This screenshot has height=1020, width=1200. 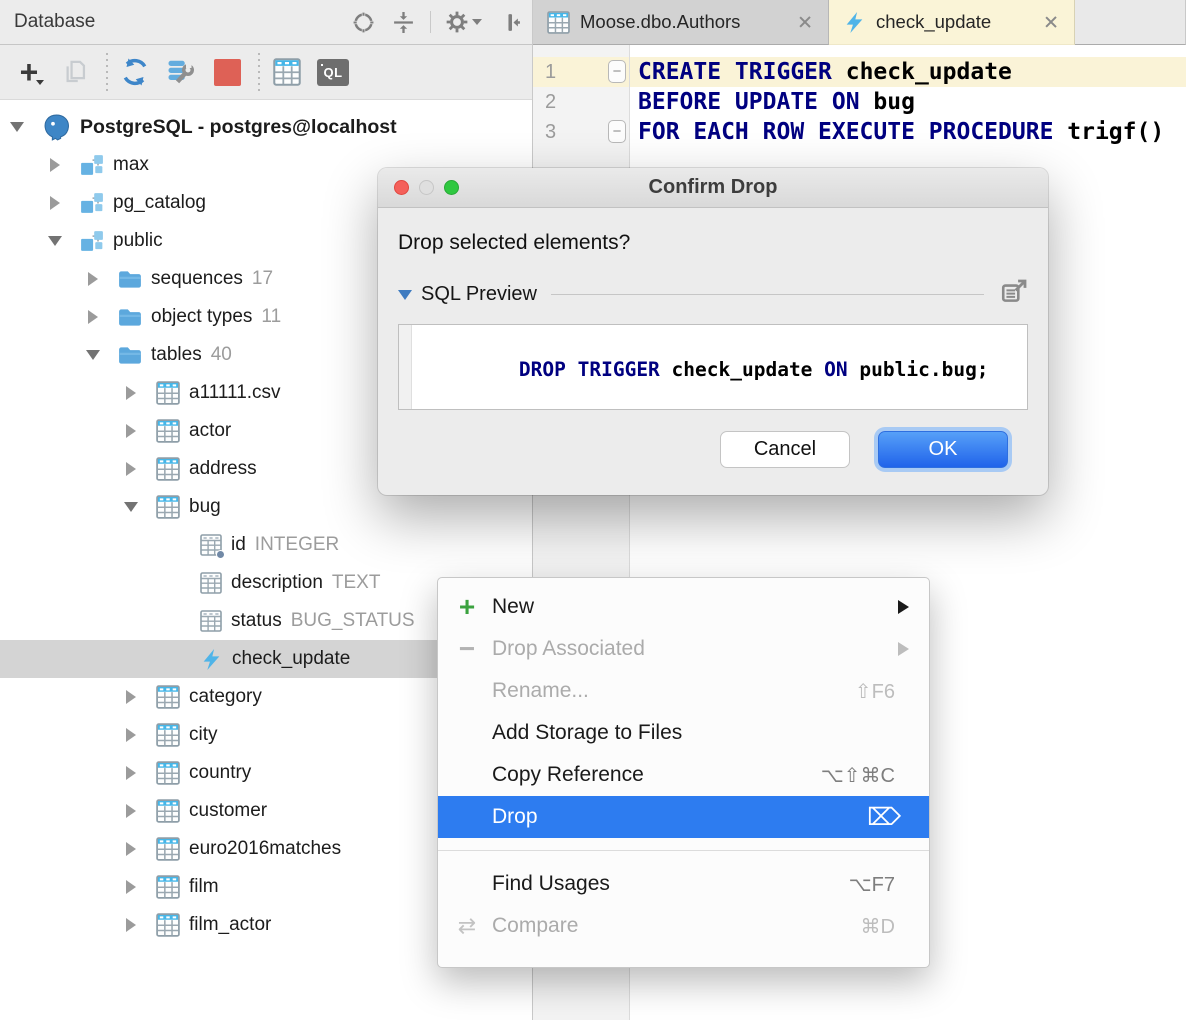 I want to click on trigger-bolt-icon, so click(x=211, y=659).